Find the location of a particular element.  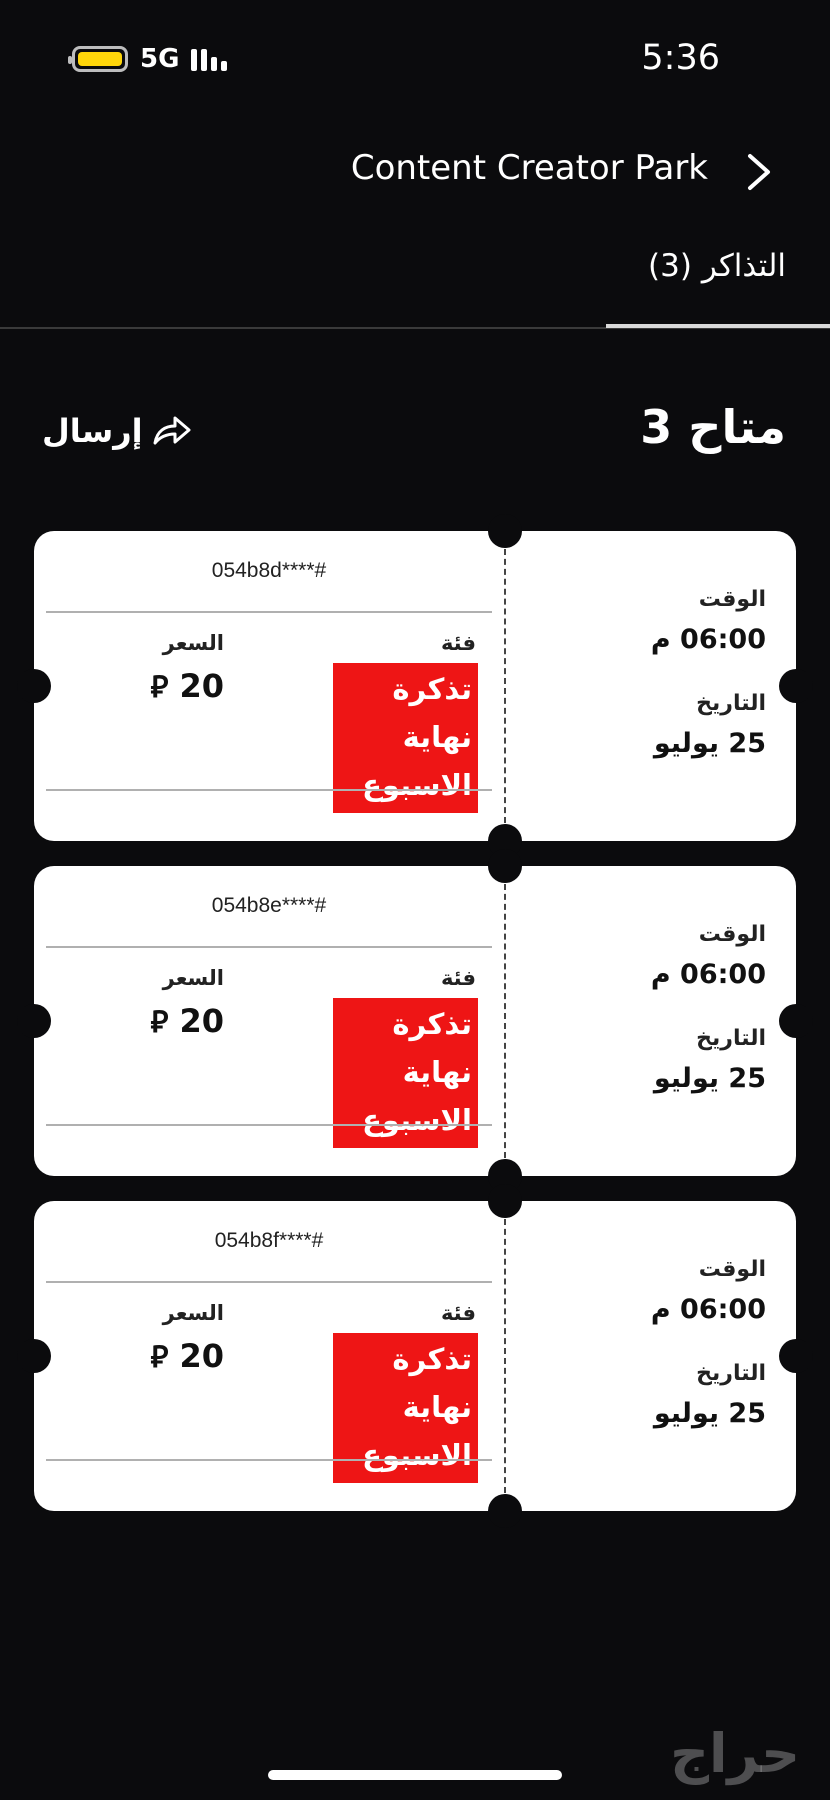

ticket-number: 054b8e****# is located at coordinates (269, 905).